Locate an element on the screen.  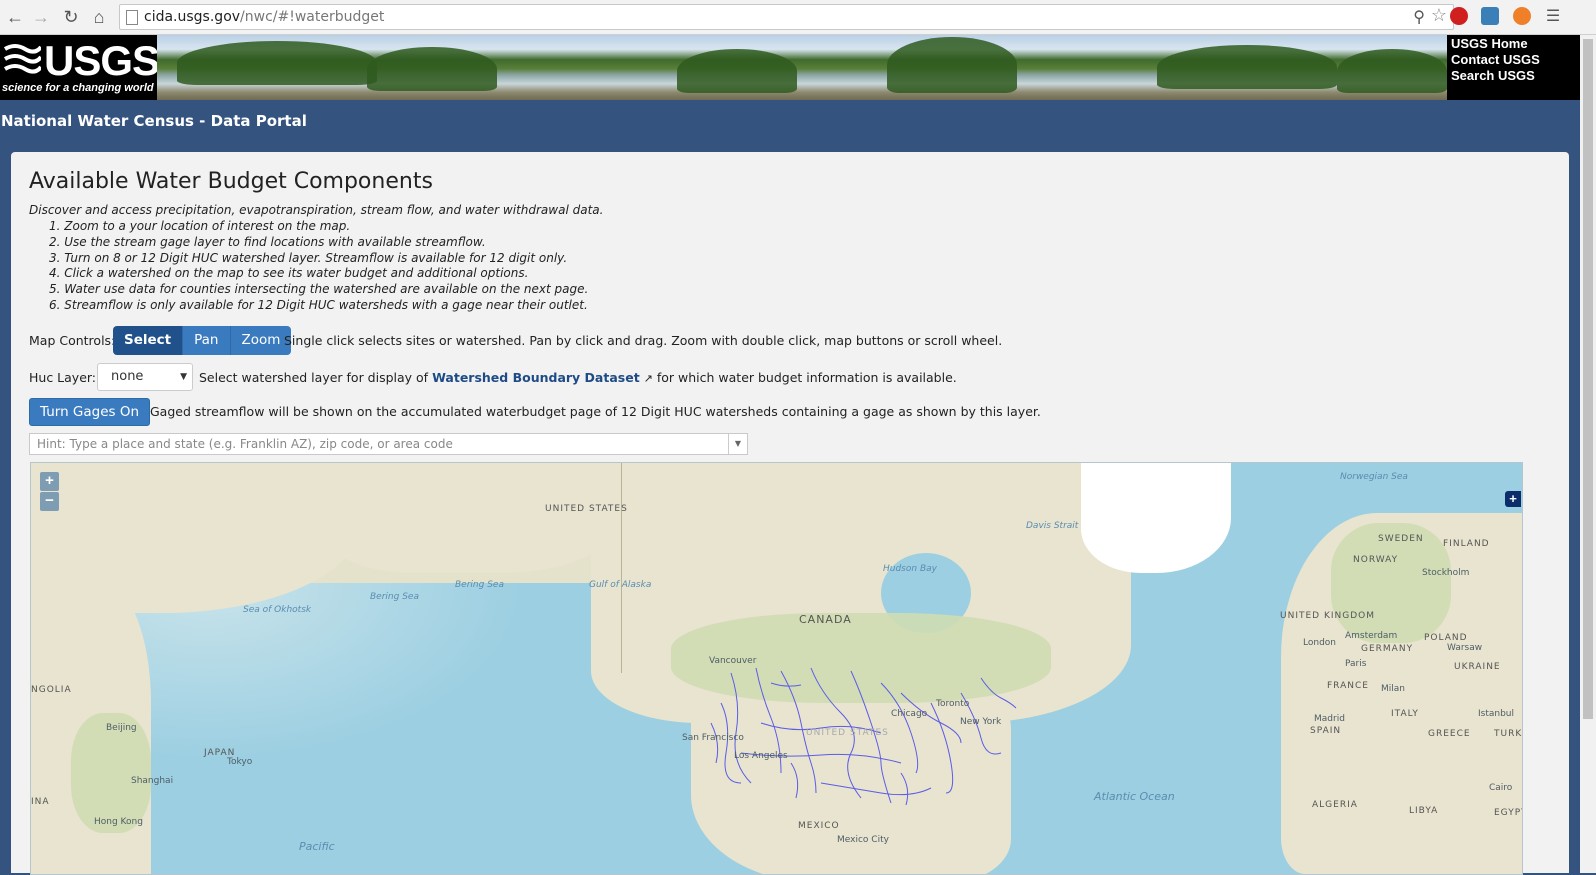
map-controls-label: Map Controls: is located at coordinates (72, 340).